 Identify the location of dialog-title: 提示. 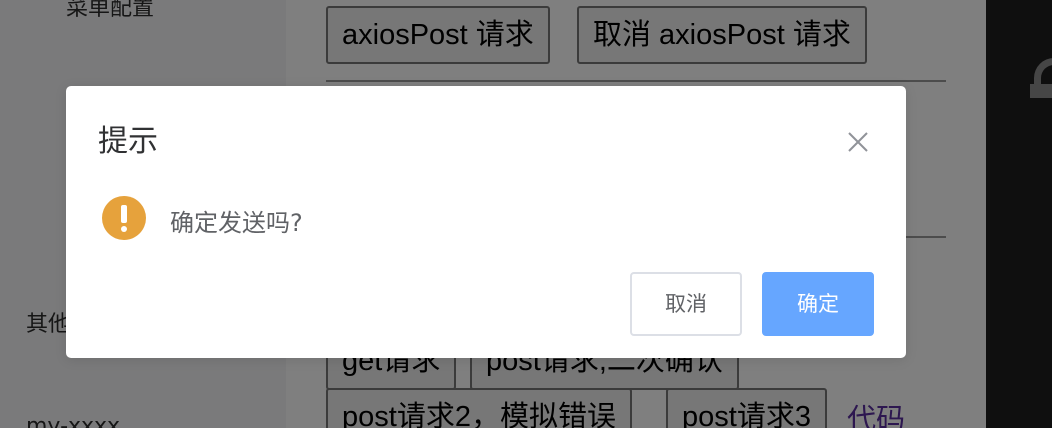
(128, 141).